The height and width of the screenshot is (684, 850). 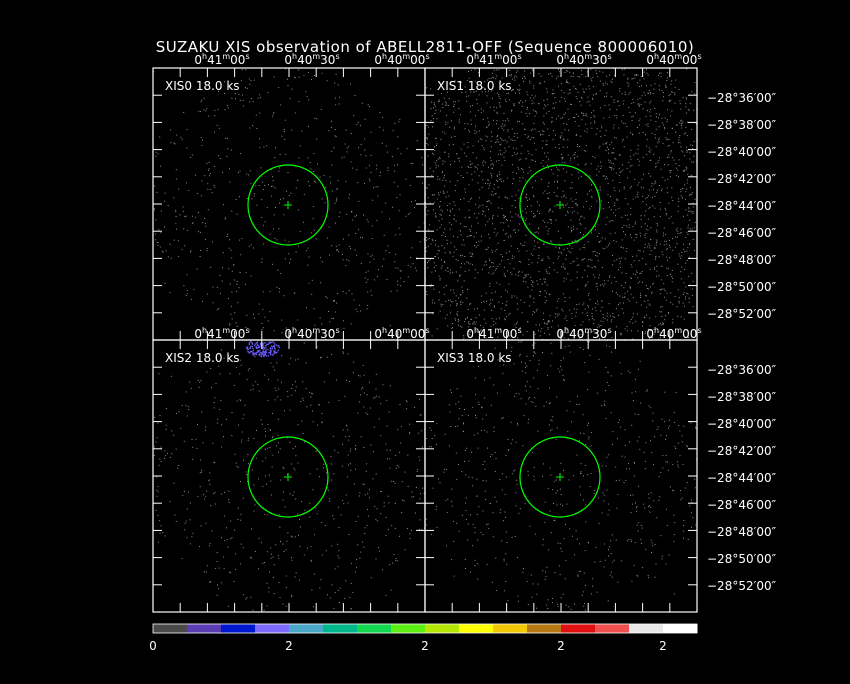 I want to click on panel-label: XIS2 18.0 ks, so click(x=202, y=358).